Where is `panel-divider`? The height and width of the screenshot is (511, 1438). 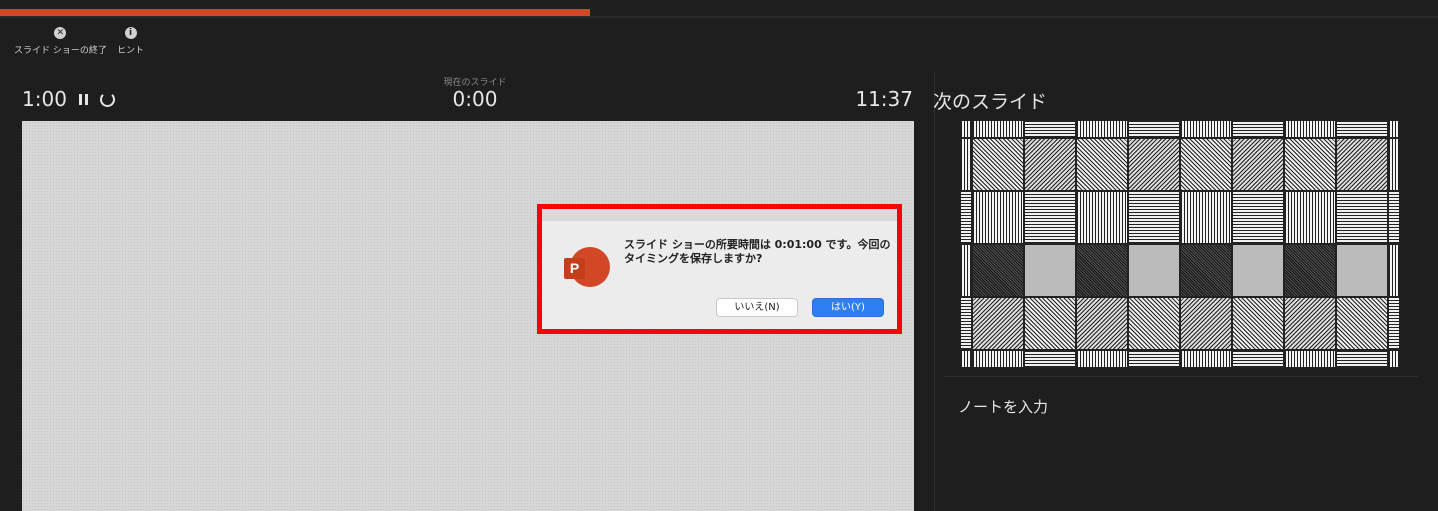
panel-divider is located at coordinates (934, 291).